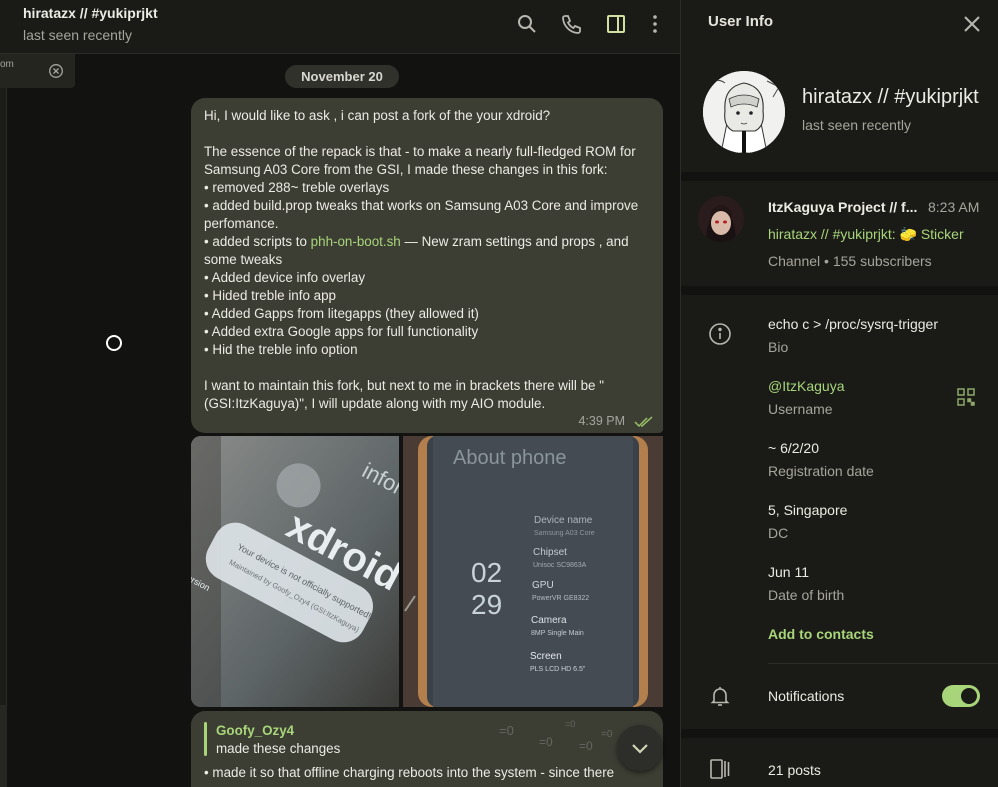 The image size is (998, 787). Describe the element at coordinates (563, 520) in the screenshot. I see `photo2-row-label: Device name` at that location.